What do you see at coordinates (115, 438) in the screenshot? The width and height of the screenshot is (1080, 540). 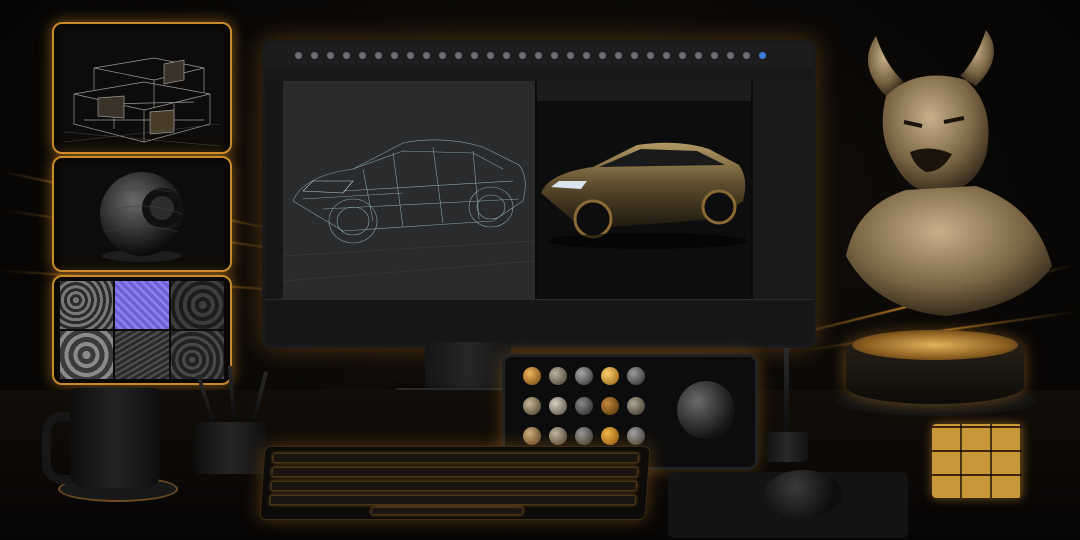 I see `coffee-mug` at bounding box center [115, 438].